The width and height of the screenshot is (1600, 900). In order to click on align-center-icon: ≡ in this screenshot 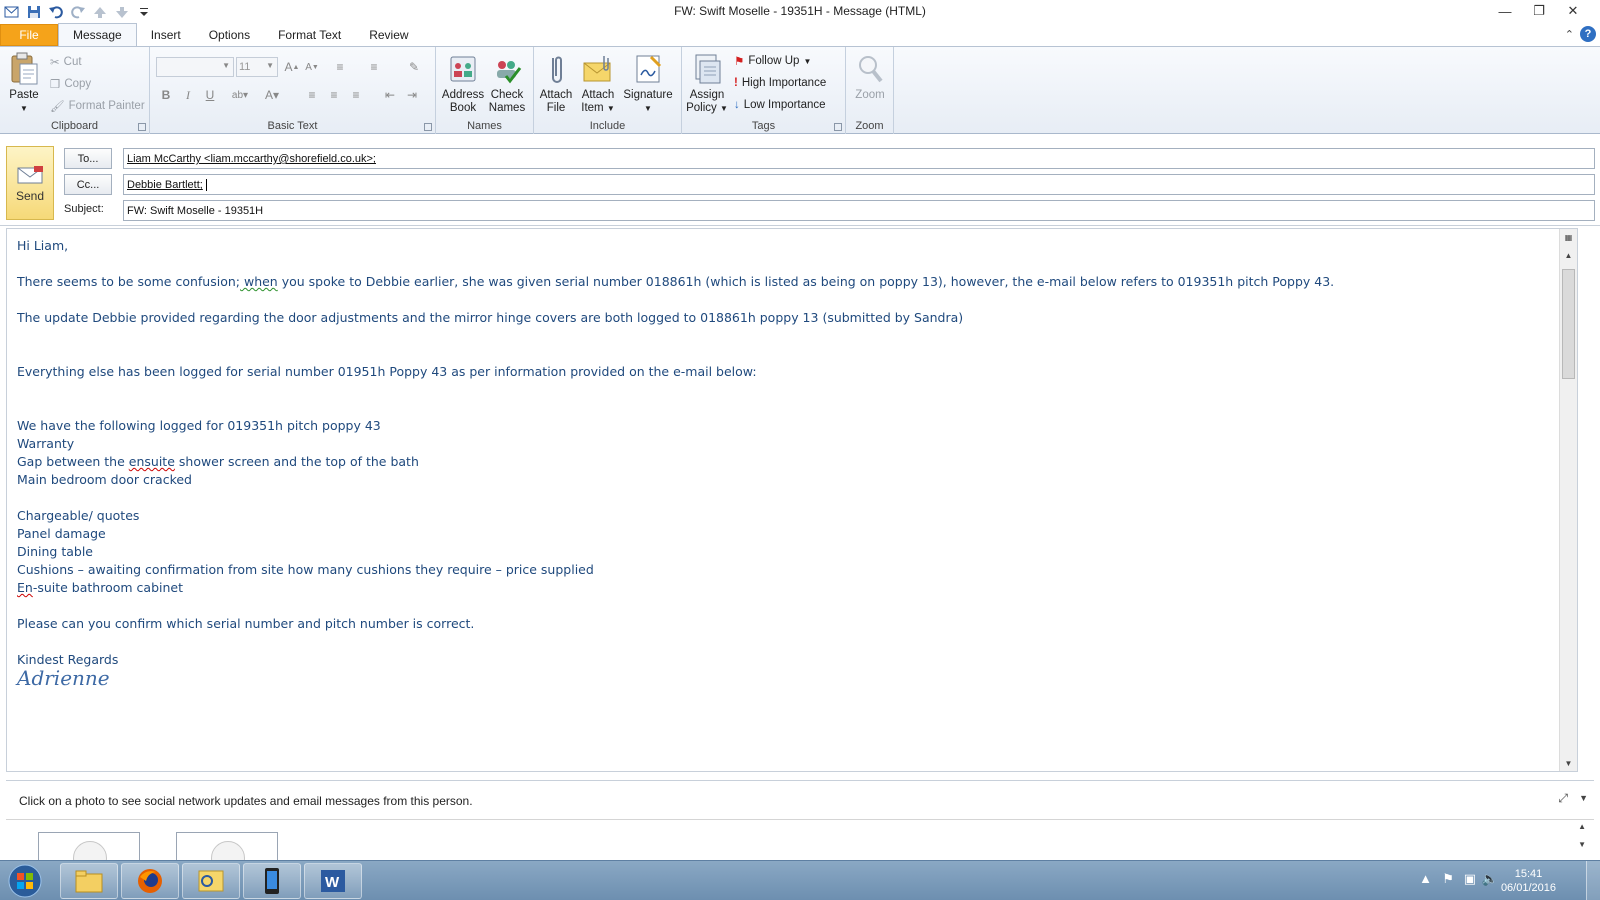, I will do `click(334, 95)`.